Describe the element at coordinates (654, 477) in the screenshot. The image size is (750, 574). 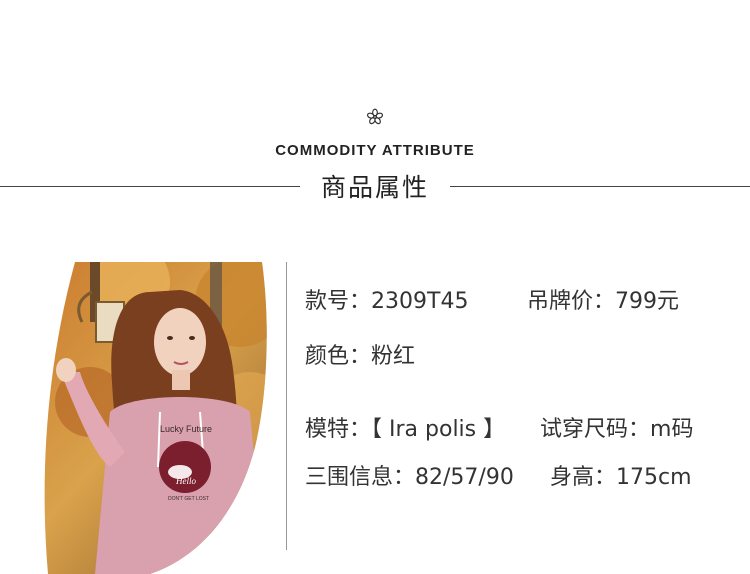
I see `attr-height-value: 175cm` at that location.